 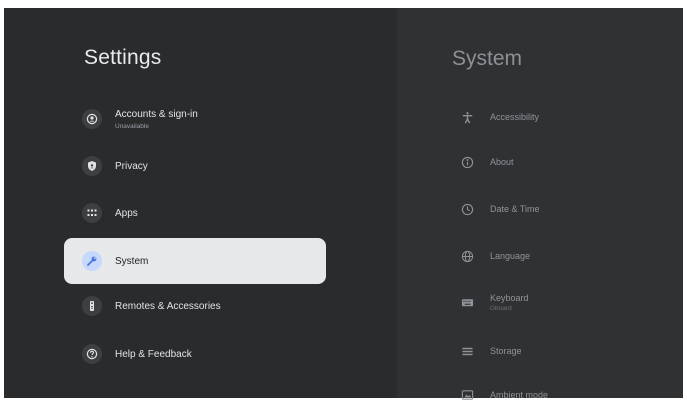 I want to click on settings-item-apps: Apps, so click(x=195, y=213).